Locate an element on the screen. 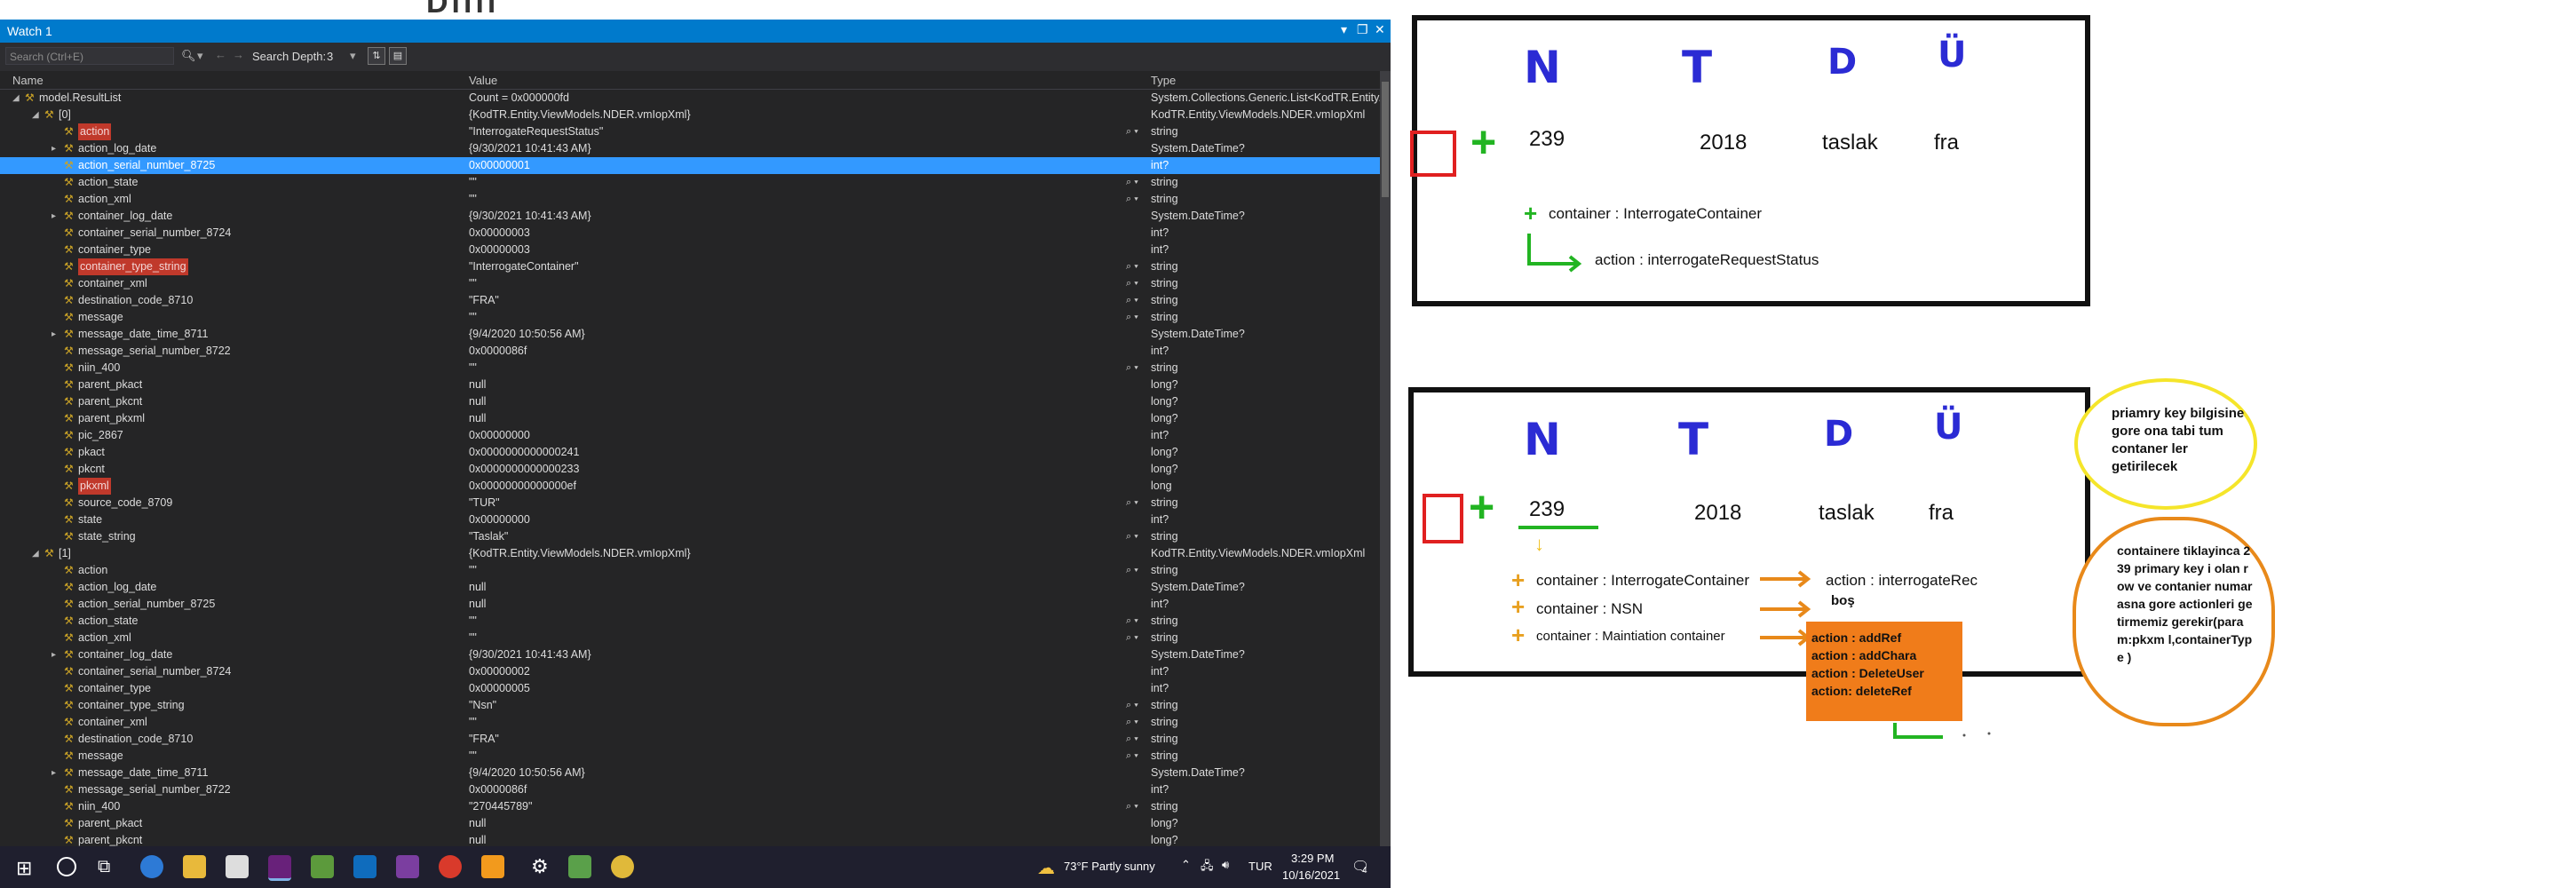  language-indicator: TUR is located at coordinates (1260, 866).